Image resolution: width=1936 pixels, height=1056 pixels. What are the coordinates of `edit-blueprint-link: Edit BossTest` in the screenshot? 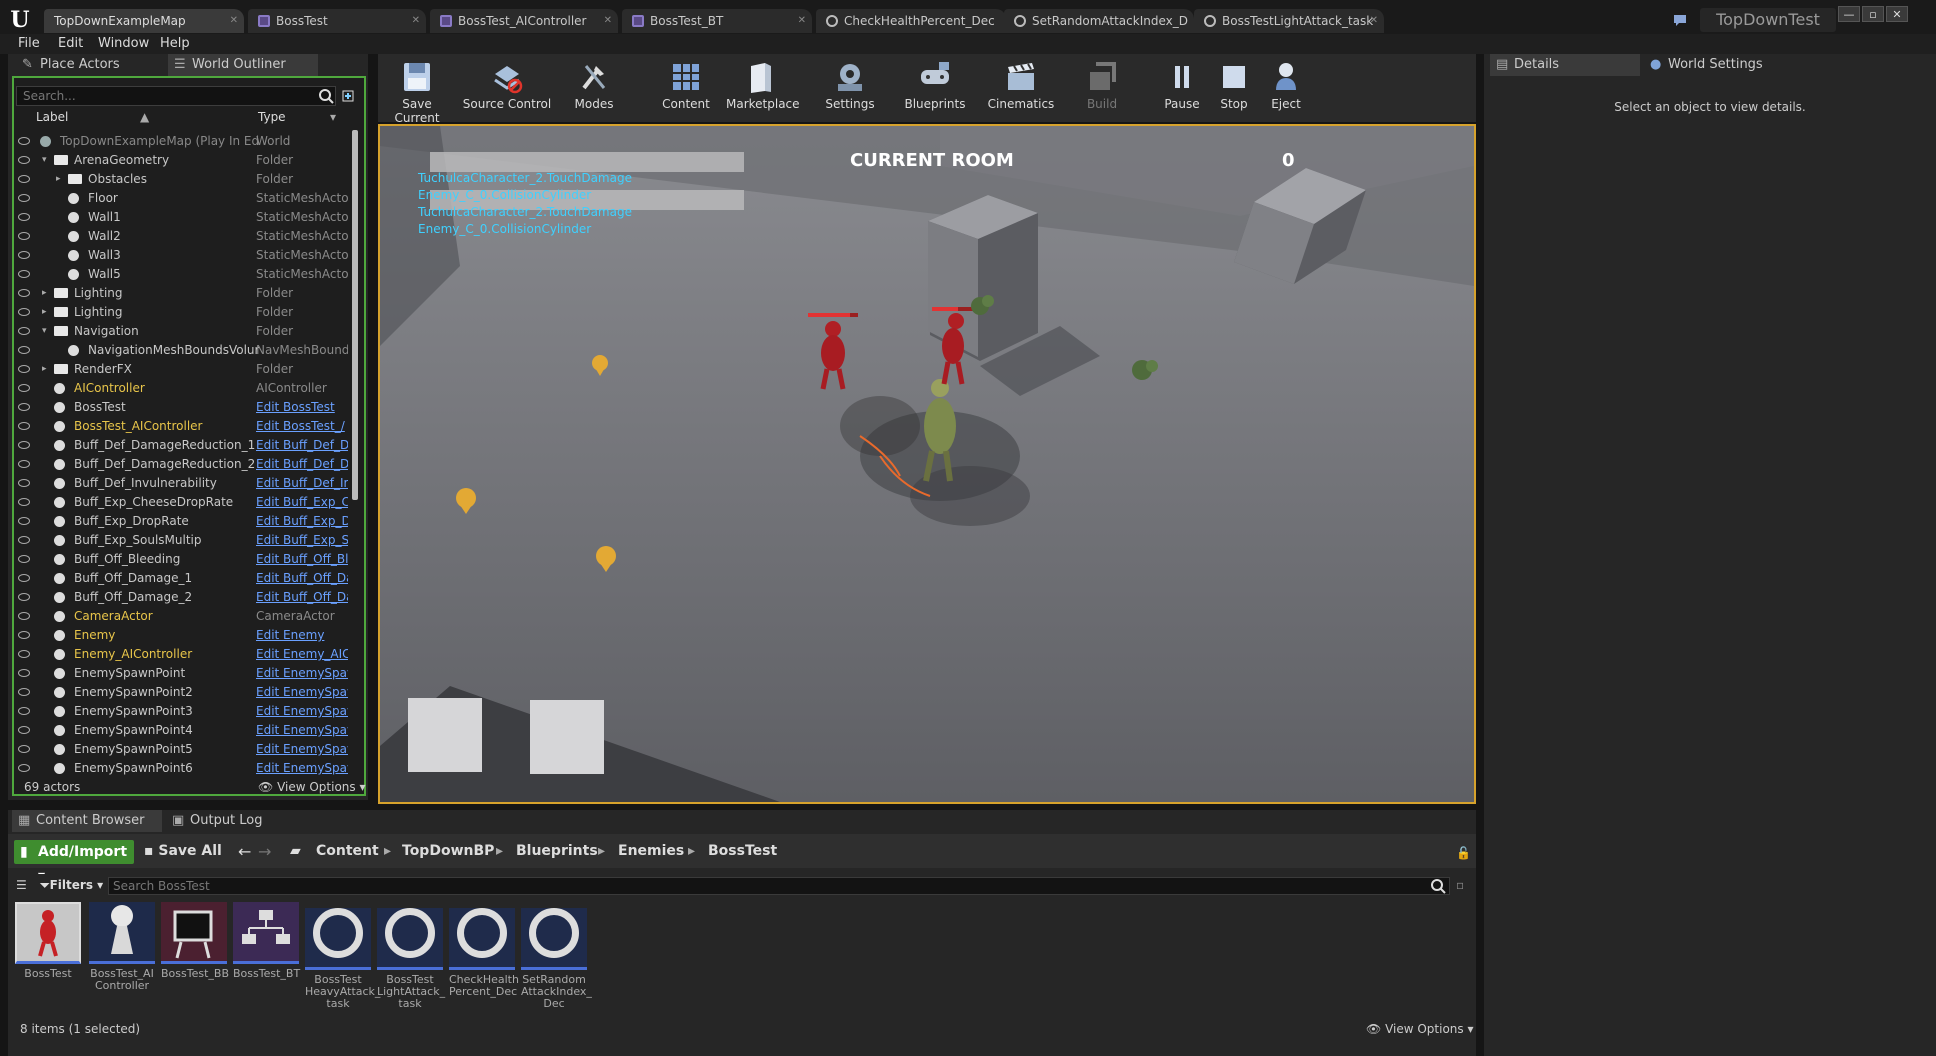 It's located at (302, 407).